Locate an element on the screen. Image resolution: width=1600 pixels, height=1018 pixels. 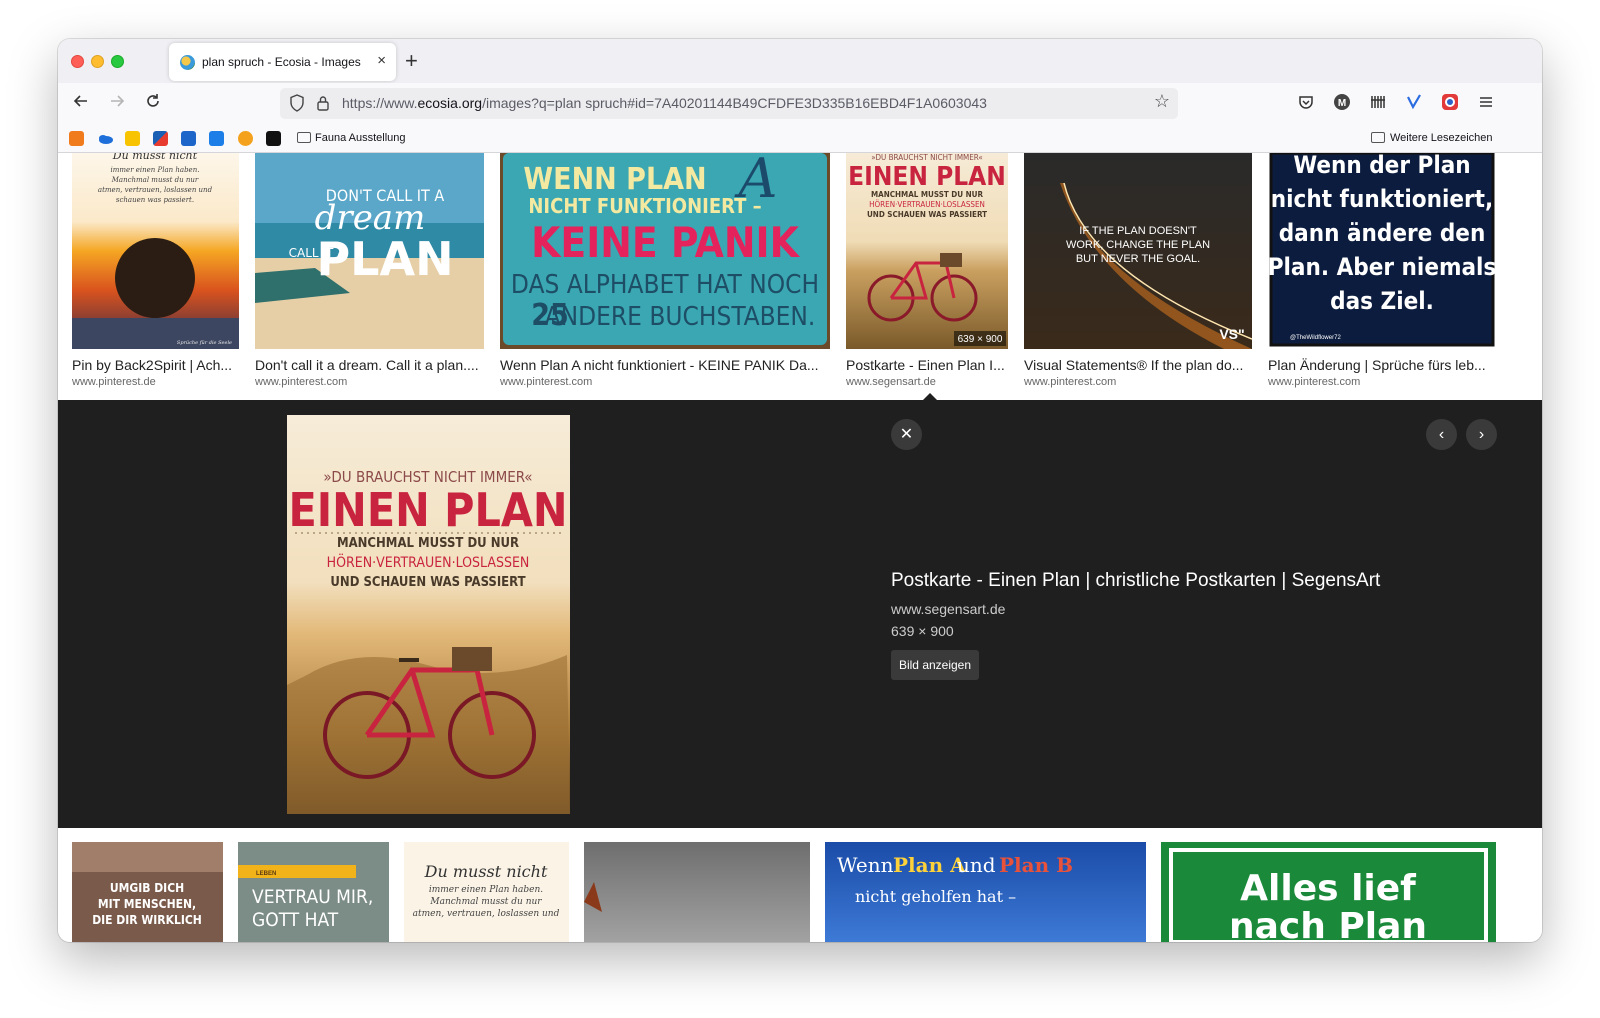
image-text: und is located at coordinates (976, 865).